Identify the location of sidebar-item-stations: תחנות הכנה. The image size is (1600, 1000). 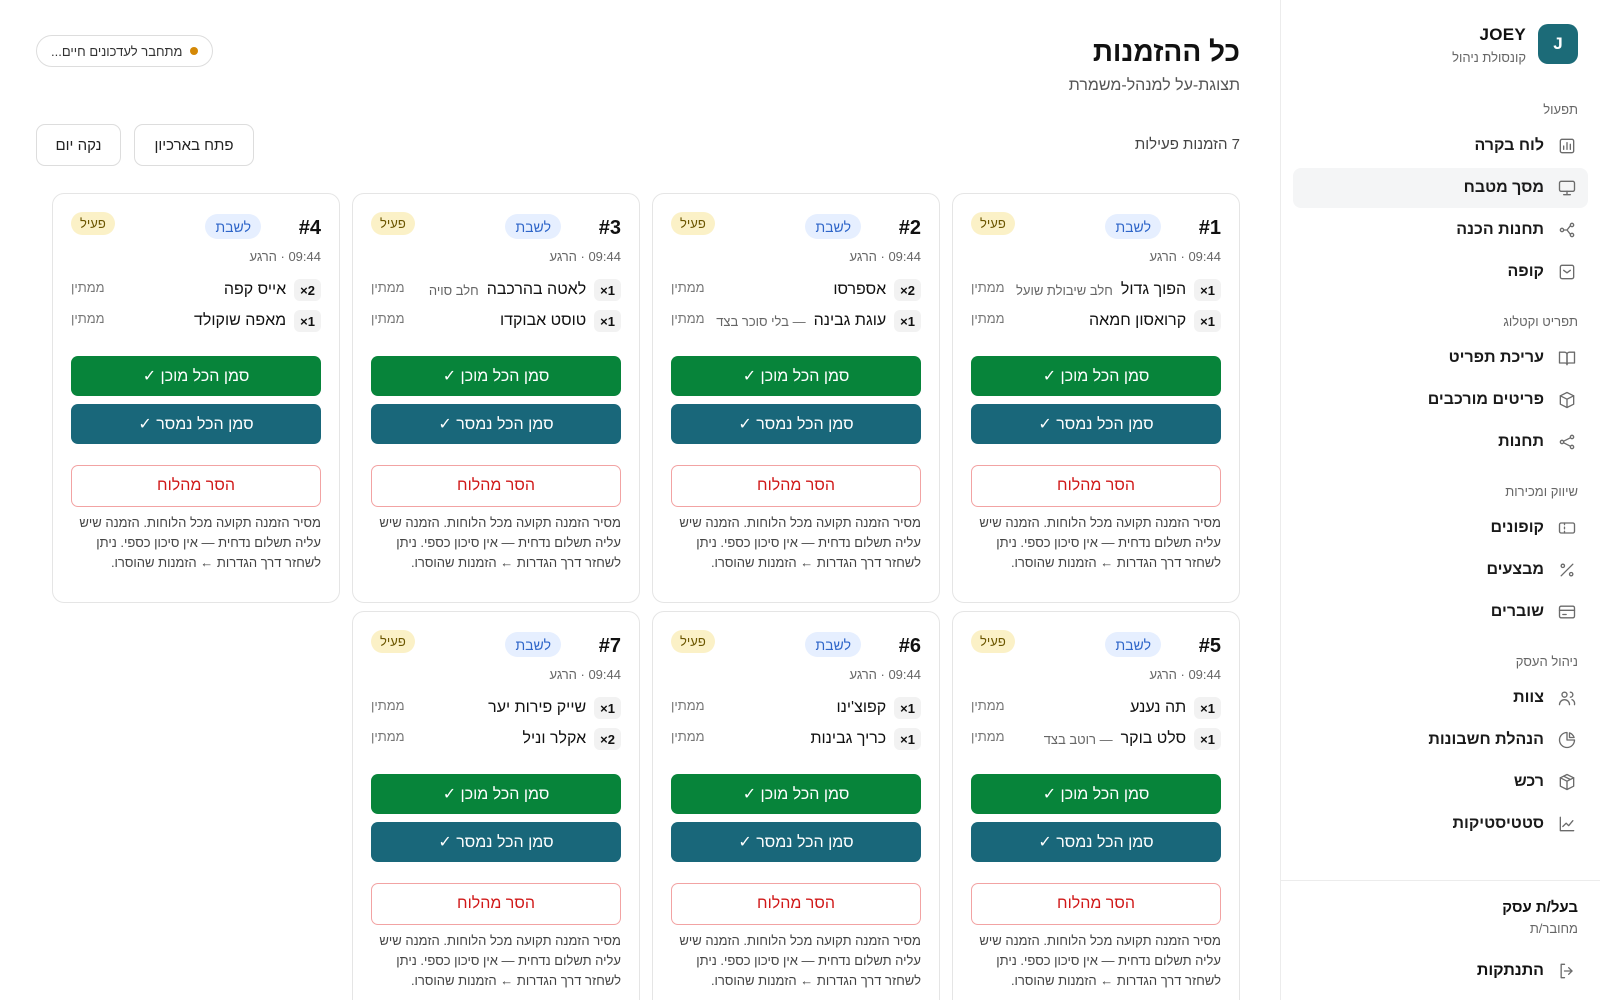
(1440, 230).